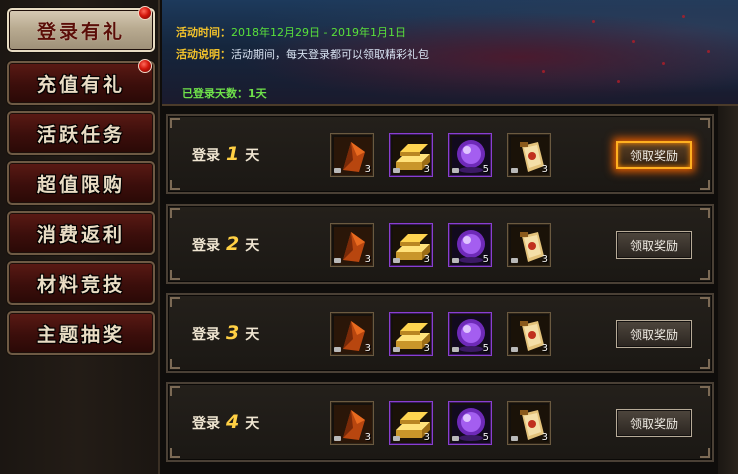 This screenshot has width=738, height=474. I want to click on sidebar-item-active-tasks: 活跃任务, so click(81, 133).